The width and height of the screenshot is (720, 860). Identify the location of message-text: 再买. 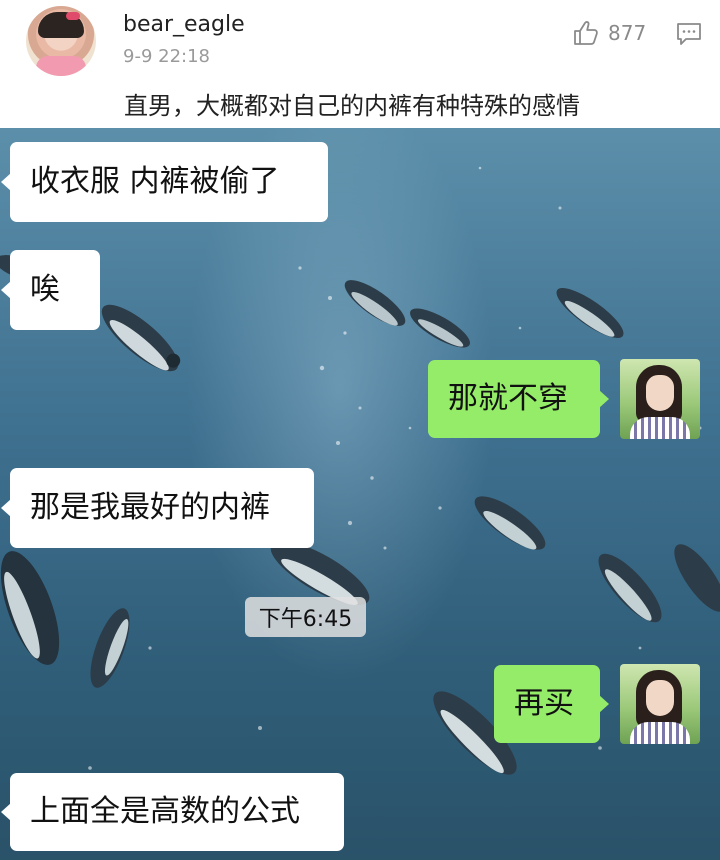
(544, 703).